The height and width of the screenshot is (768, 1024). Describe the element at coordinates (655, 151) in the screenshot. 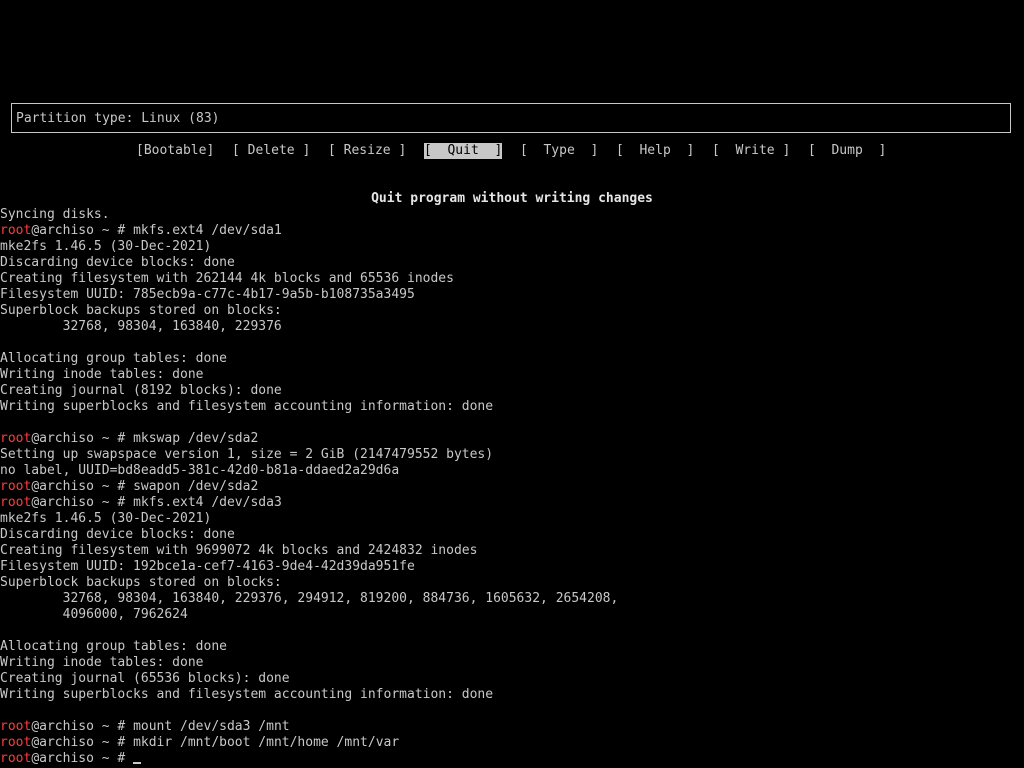

I see `menu-help-button: [ Help ]` at that location.